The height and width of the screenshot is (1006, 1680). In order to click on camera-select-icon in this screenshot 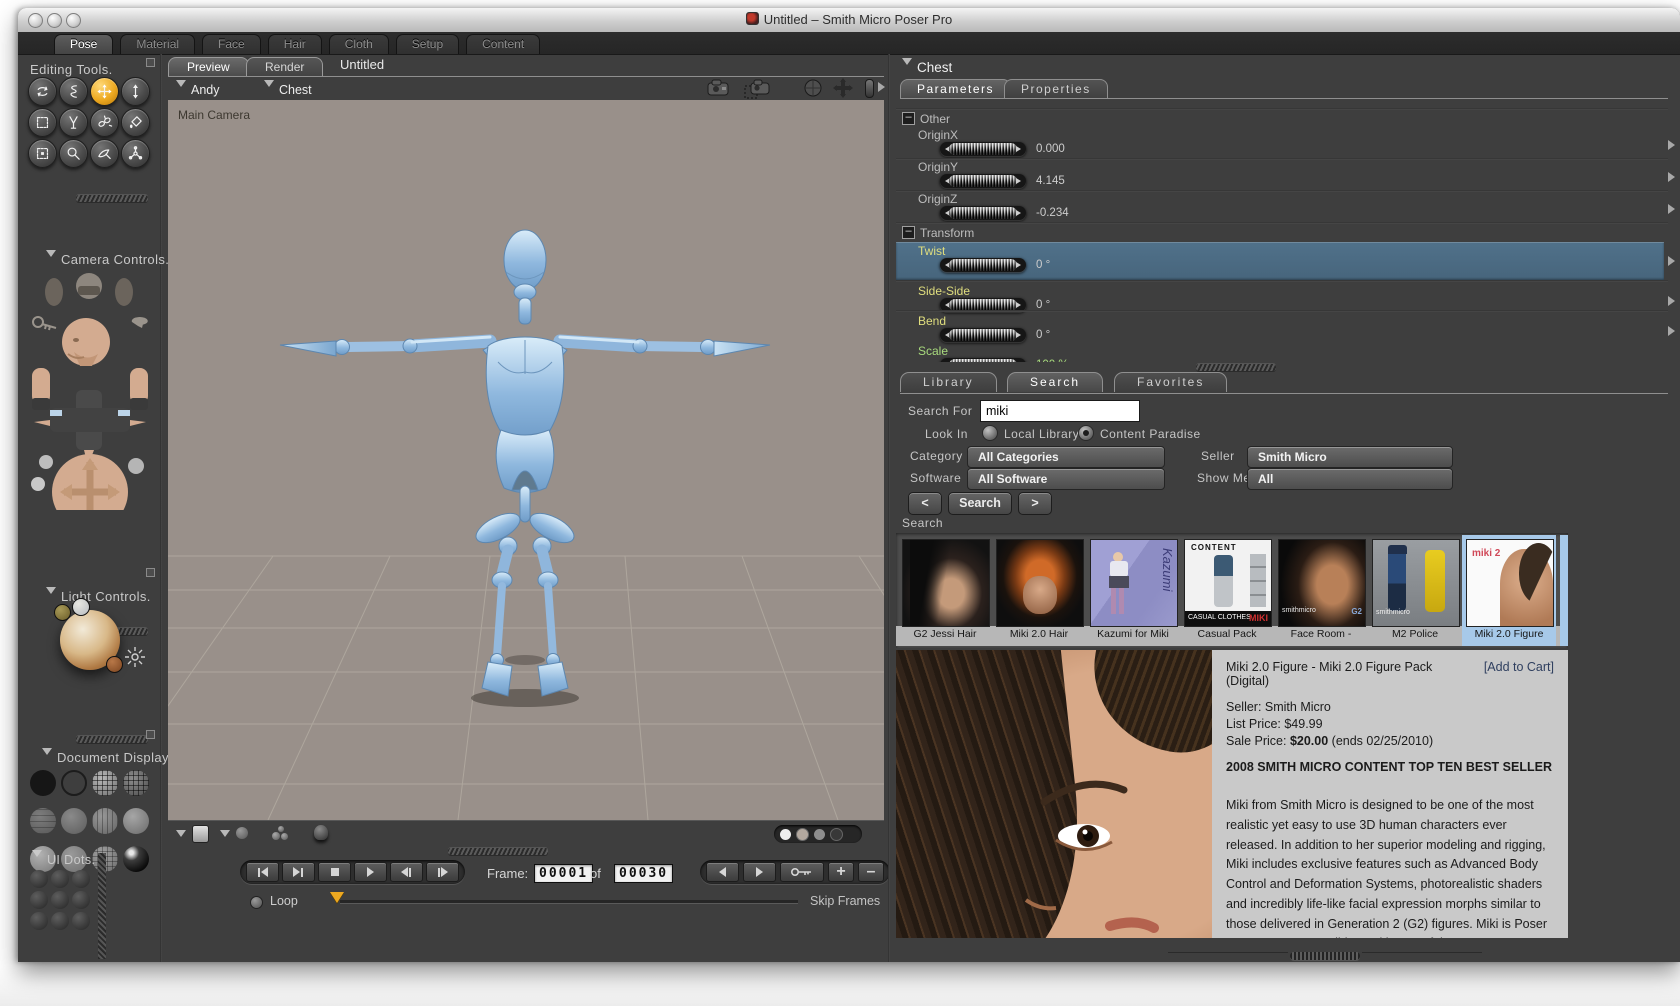, I will do `click(758, 89)`.